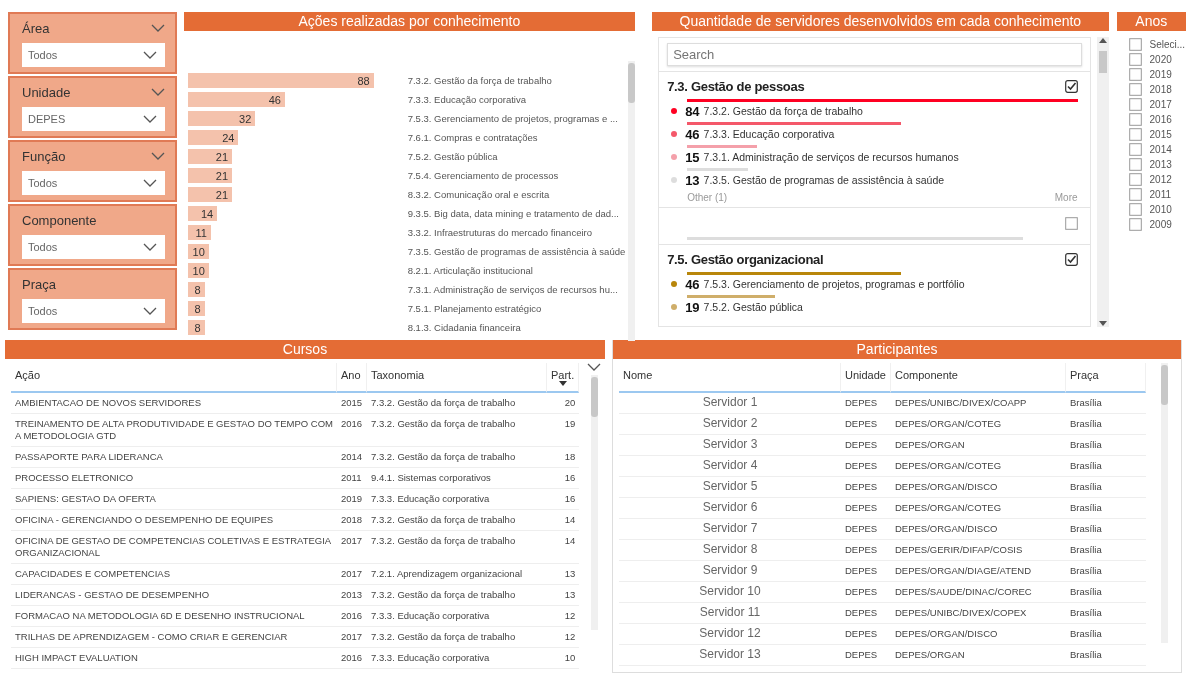  Describe the element at coordinates (1160, 59) in the screenshot. I see `year-label: 2020` at that location.